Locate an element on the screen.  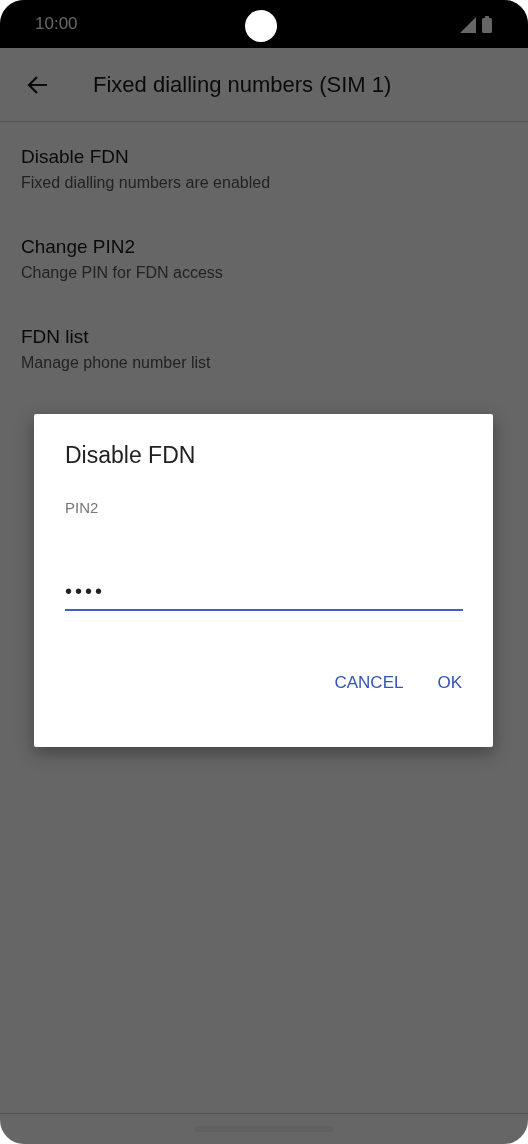
back-arrow-icon is located at coordinates (37, 84).